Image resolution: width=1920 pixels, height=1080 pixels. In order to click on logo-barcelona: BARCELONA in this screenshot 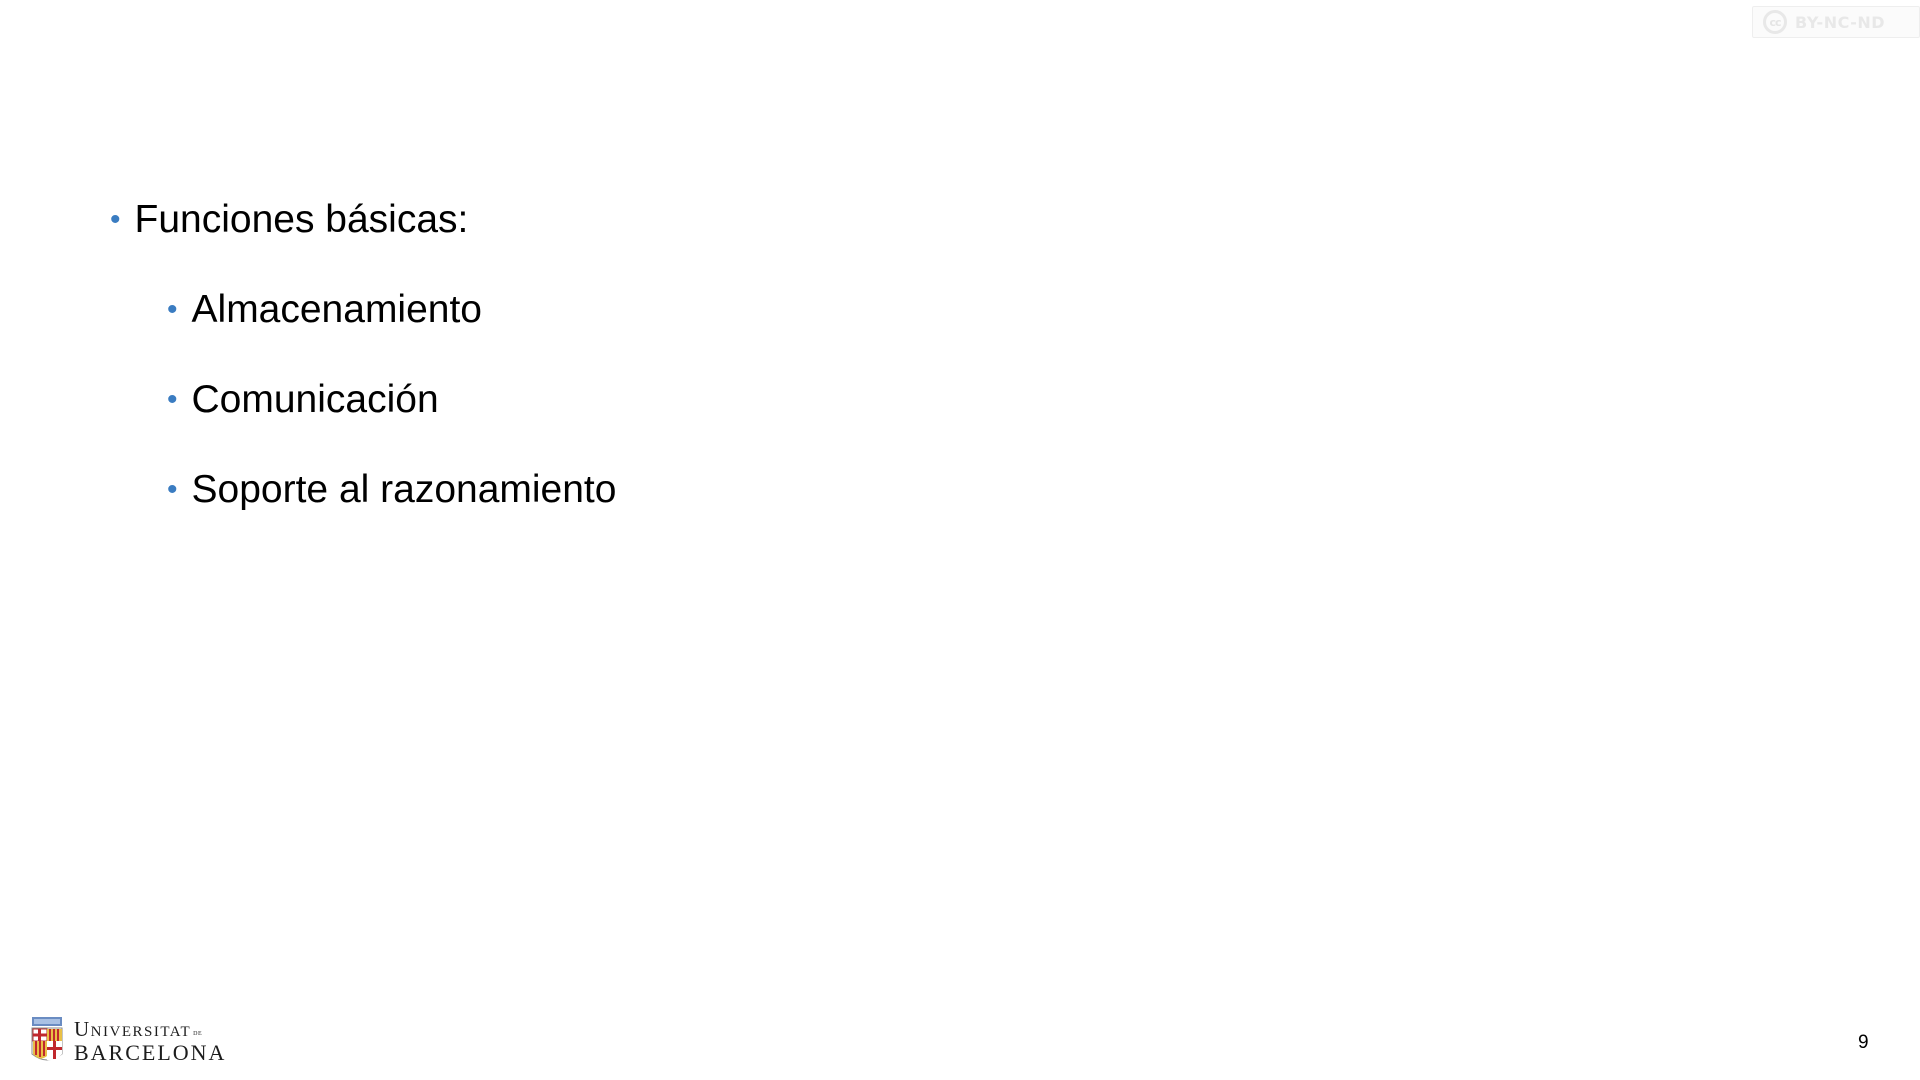, I will do `click(150, 1052)`.